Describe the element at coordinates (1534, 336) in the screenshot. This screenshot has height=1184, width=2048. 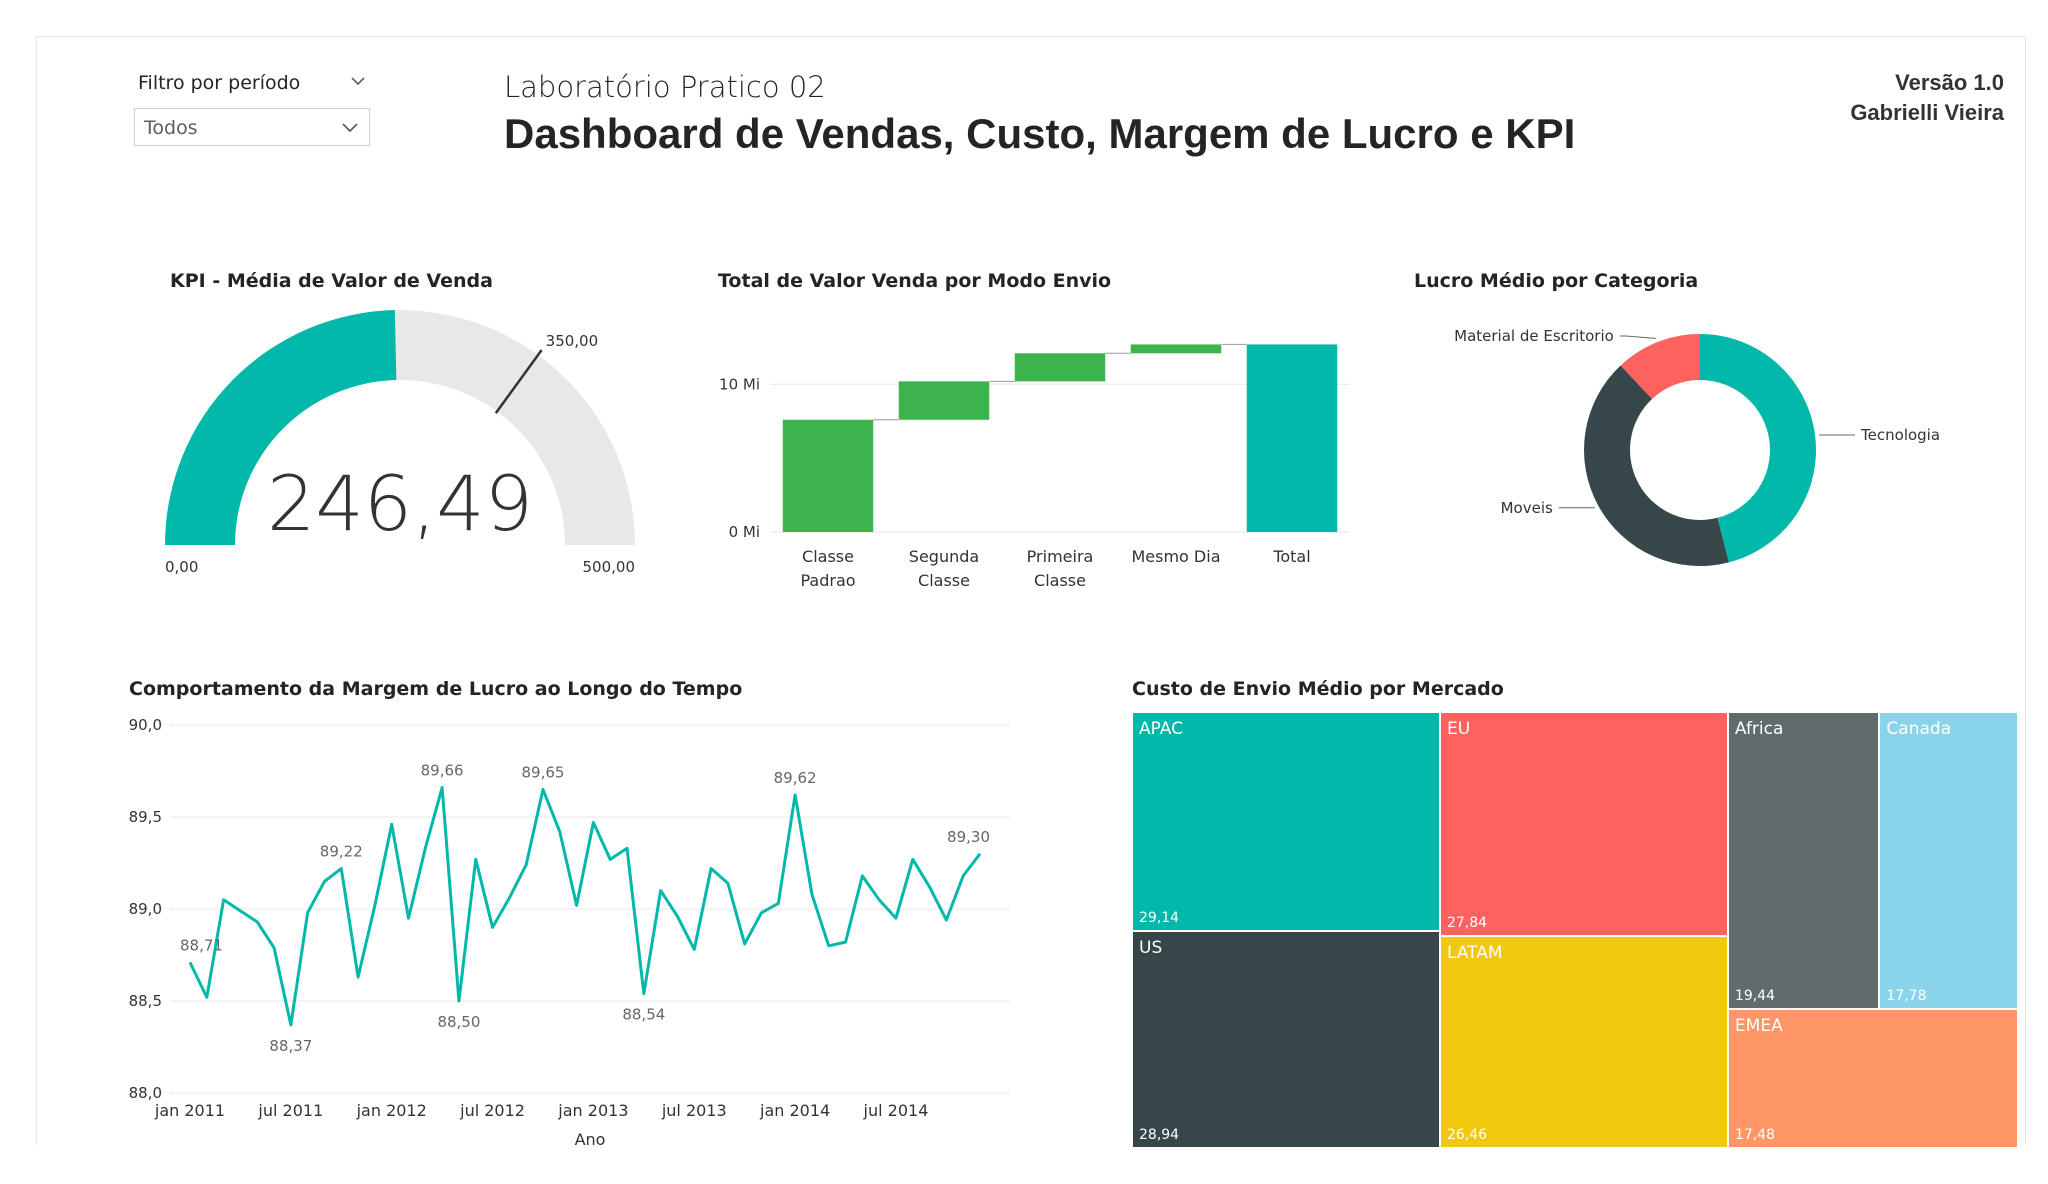
I see `donut-slice-label: Material de Escritorio` at that location.